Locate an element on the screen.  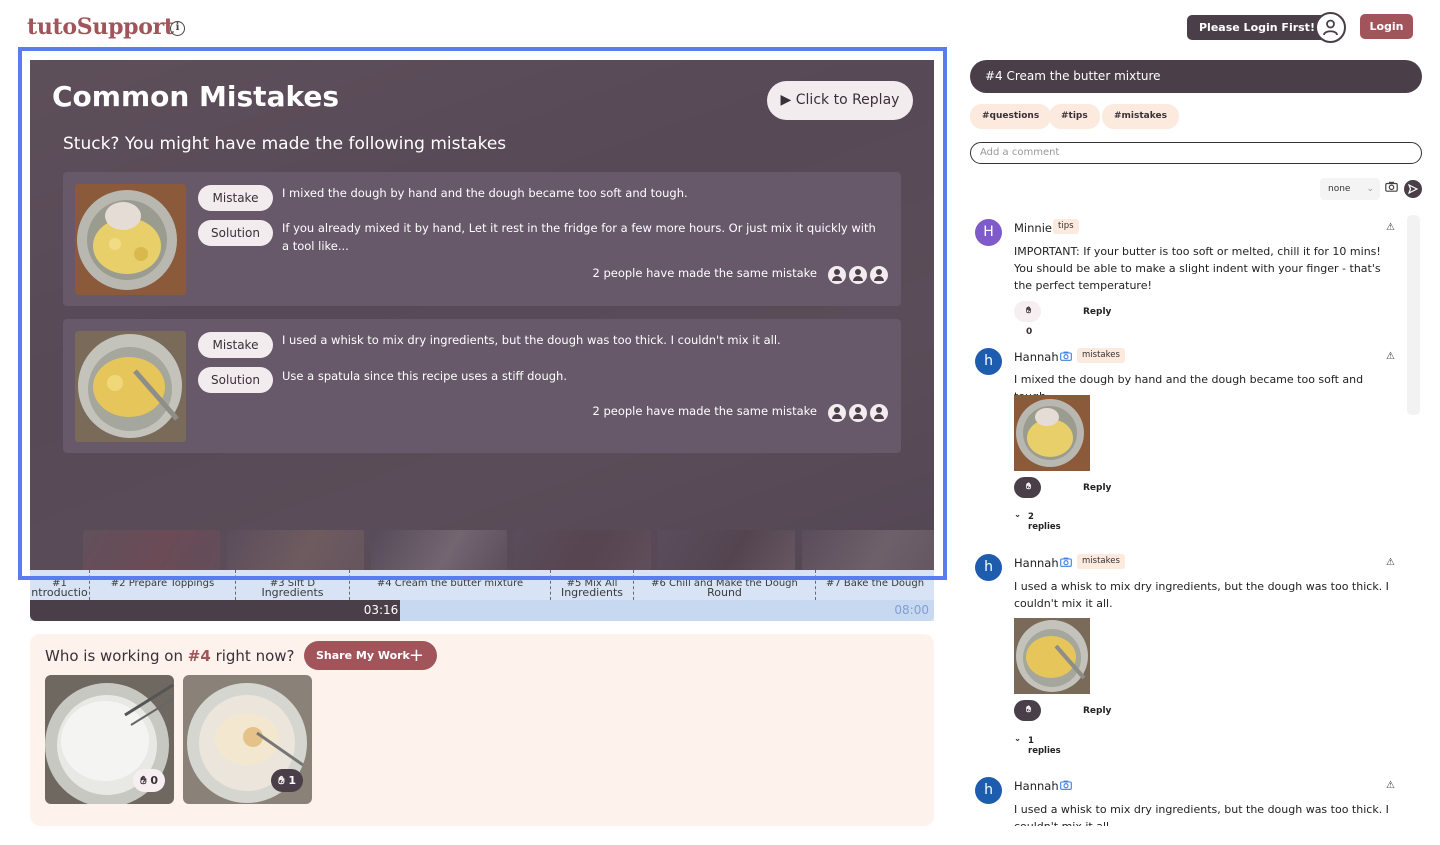
view-replies-toggle: ⌄ 1 replies is located at coordinates (1037, 745).